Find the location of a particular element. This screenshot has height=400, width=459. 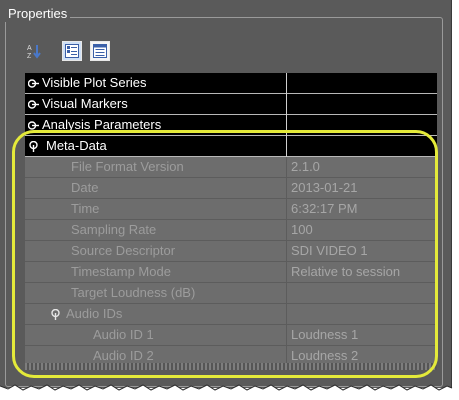

category-label: Visible Plot Series is located at coordinates (156, 83).